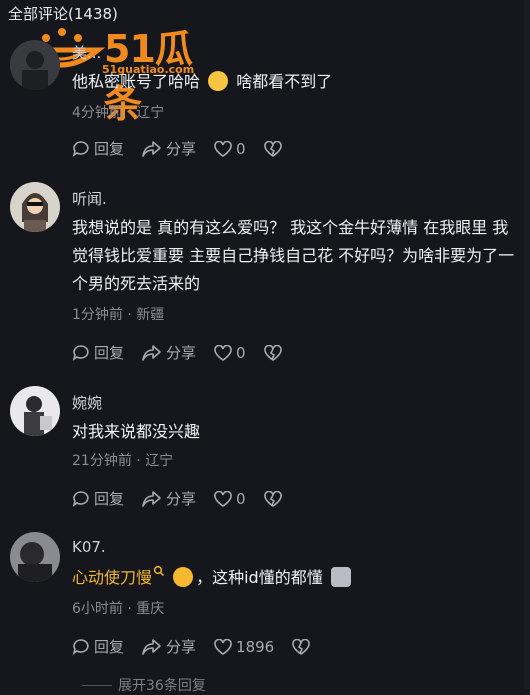  Describe the element at coordinates (183, 577) in the screenshot. I see `laughing-emoji-icon` at that location.